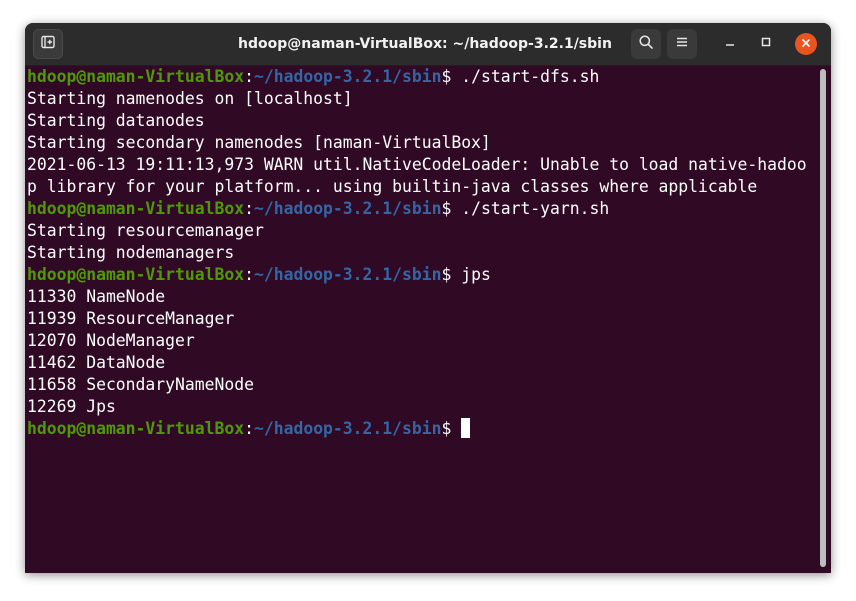  I want to click on close-button, so click(806, 44).